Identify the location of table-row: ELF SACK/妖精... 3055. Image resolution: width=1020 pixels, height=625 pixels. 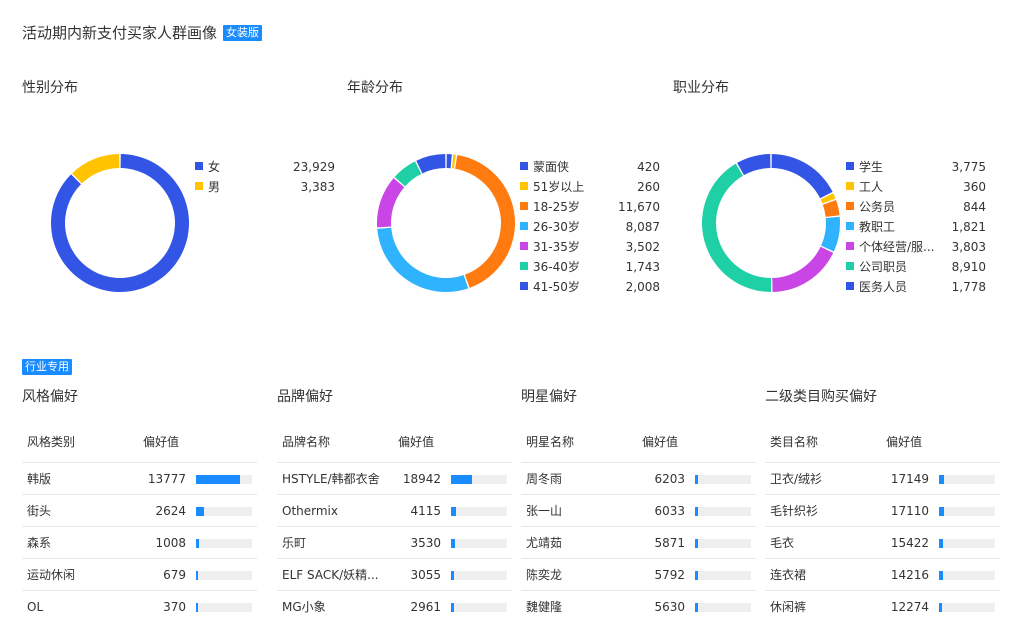
(394, 575).